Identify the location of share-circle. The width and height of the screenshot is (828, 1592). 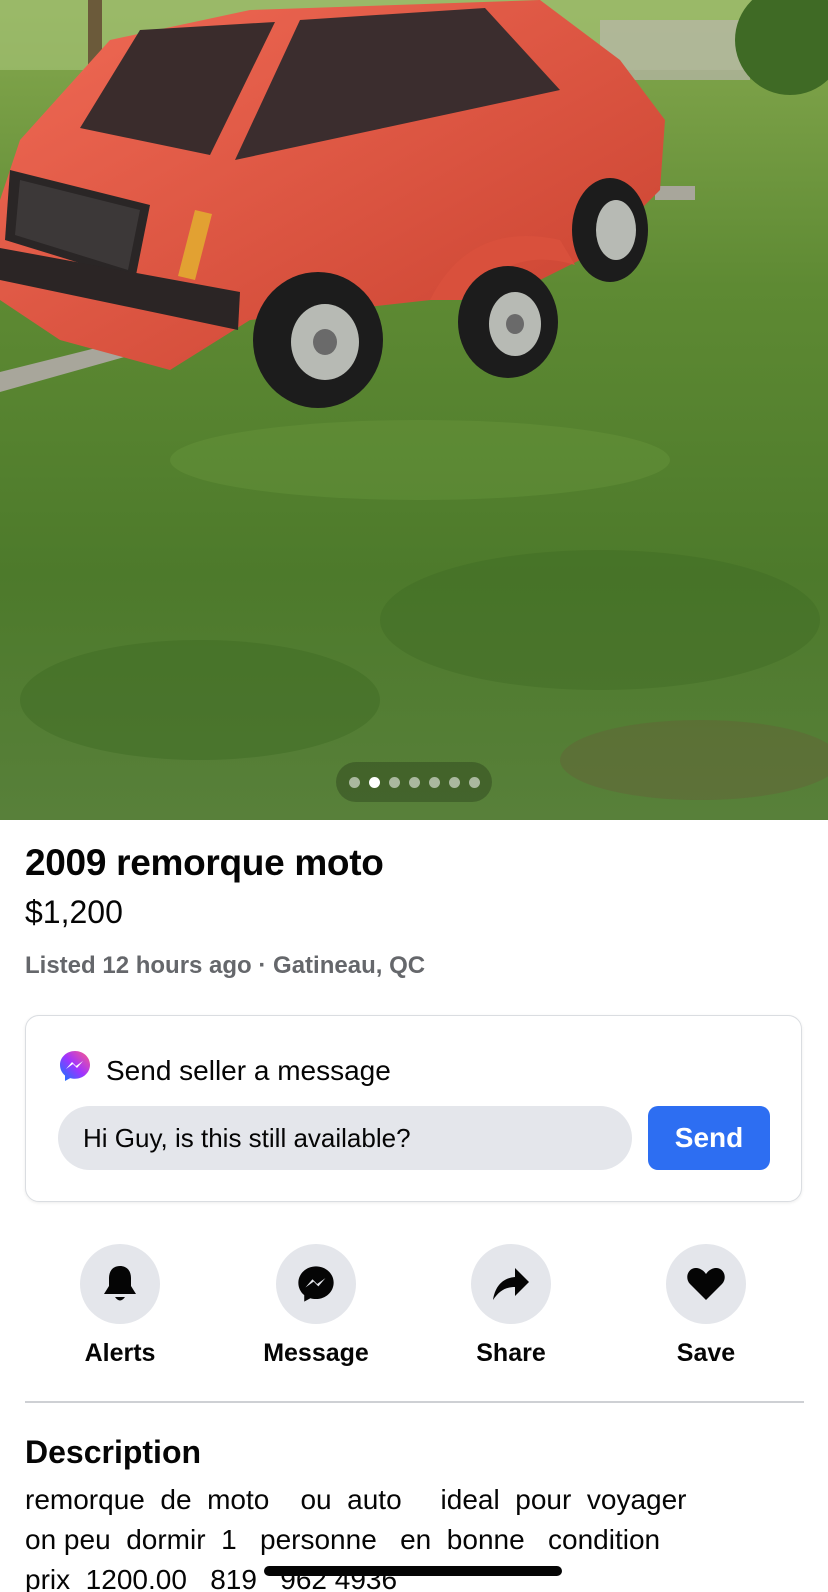
(511, 1284).